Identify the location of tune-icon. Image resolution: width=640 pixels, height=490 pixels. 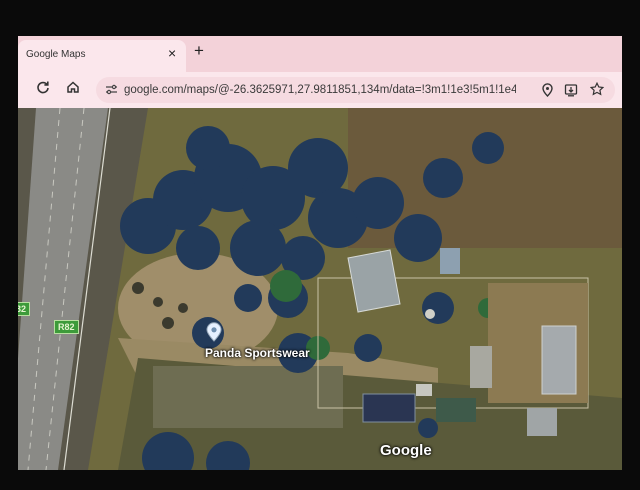
(111, 92).